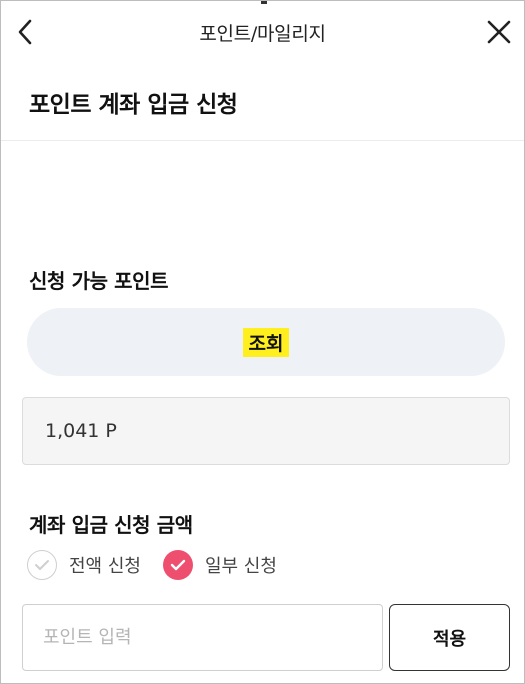 This screenshot has width=525, height=684. What do you see at coordinates (105, 566) in the screenshot?
I see `full-request-label: 전액 신청` at bounding box center [105, 566].